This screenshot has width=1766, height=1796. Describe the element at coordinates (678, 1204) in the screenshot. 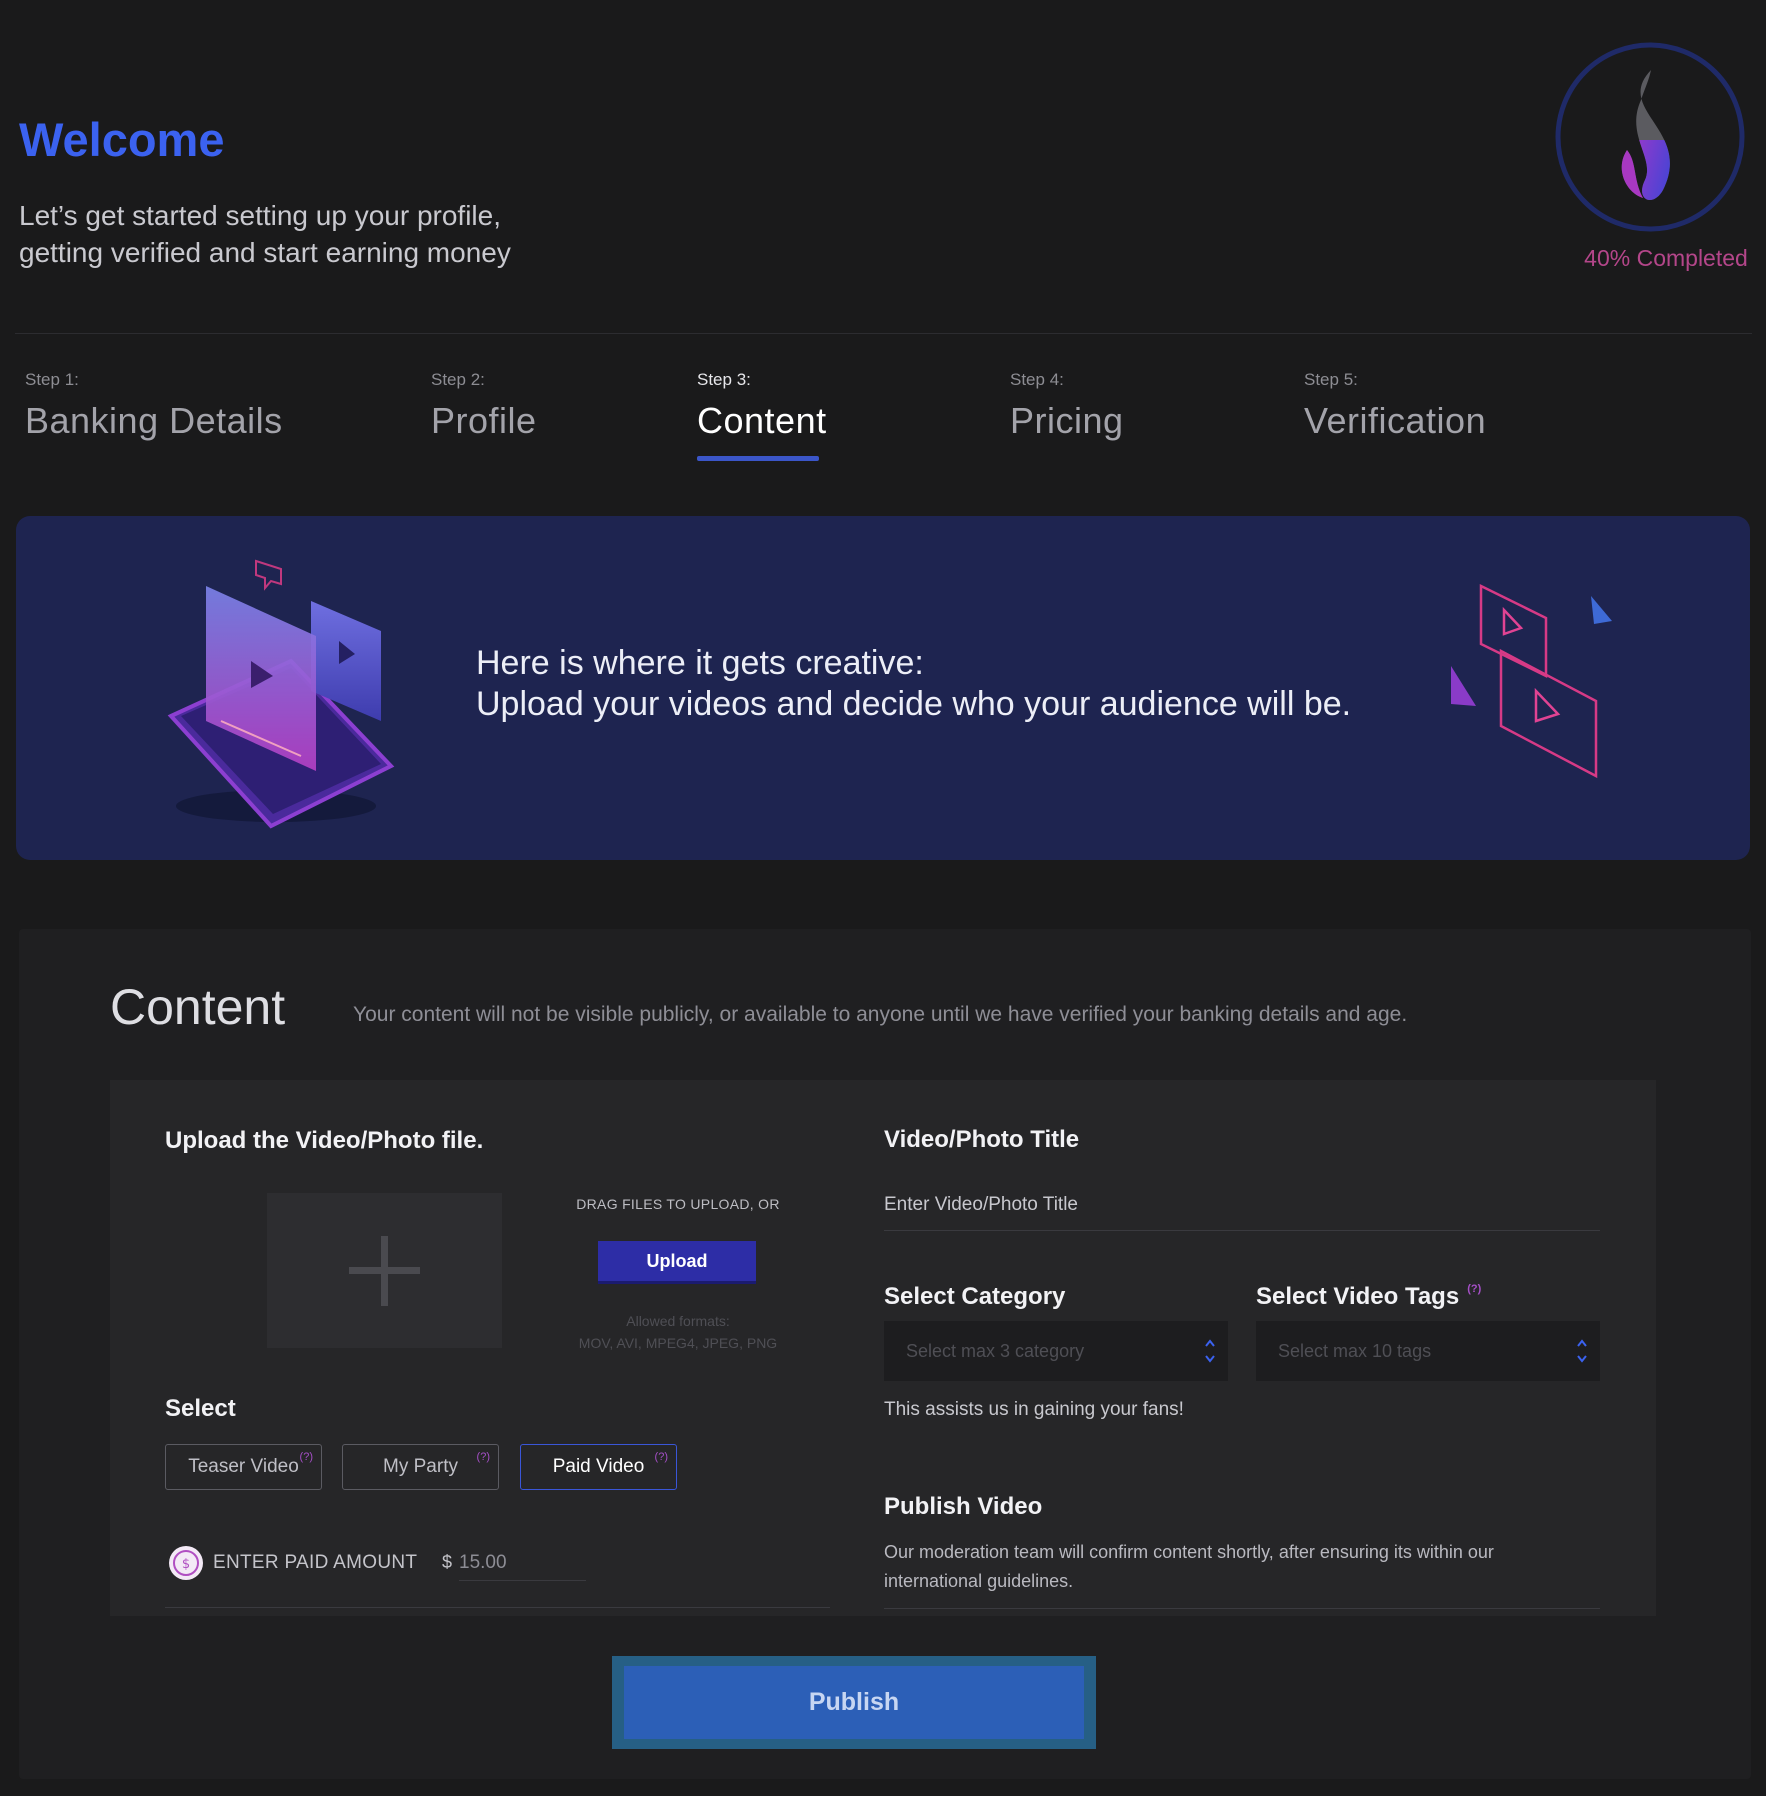

I see `drag-files-text: DRAG FILES TO UPLOAD, OR` at that location.